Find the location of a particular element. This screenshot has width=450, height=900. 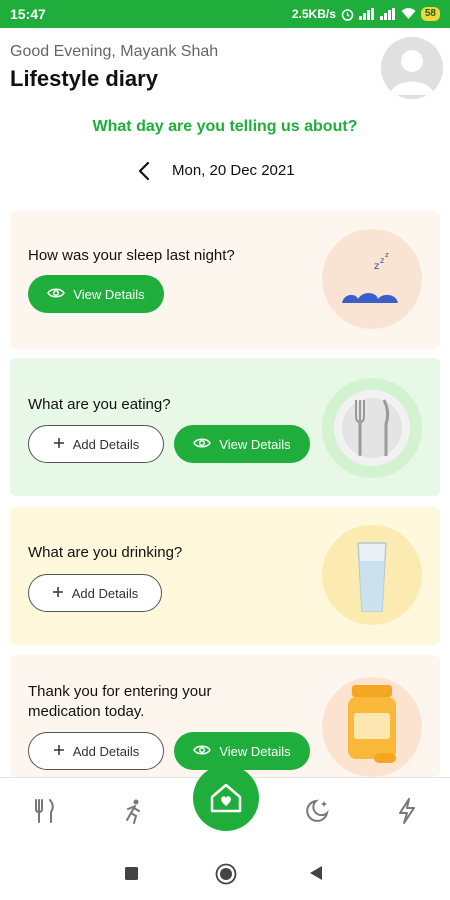

eating-view-details-button: View Details is located at coordinates (242, 444).